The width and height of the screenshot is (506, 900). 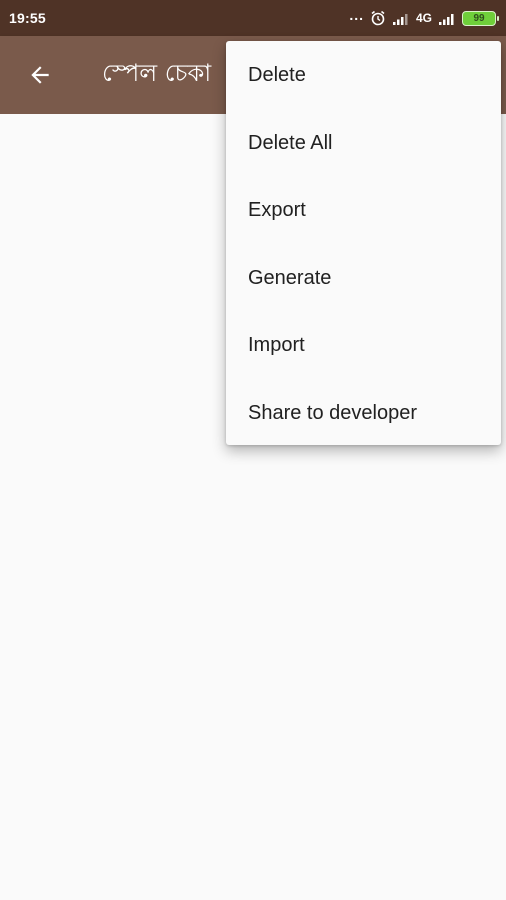 What do you see at coordinates (363, 346) in the screenshot?
I see `menu-item-import: Import` at bounding box center [363, 346].